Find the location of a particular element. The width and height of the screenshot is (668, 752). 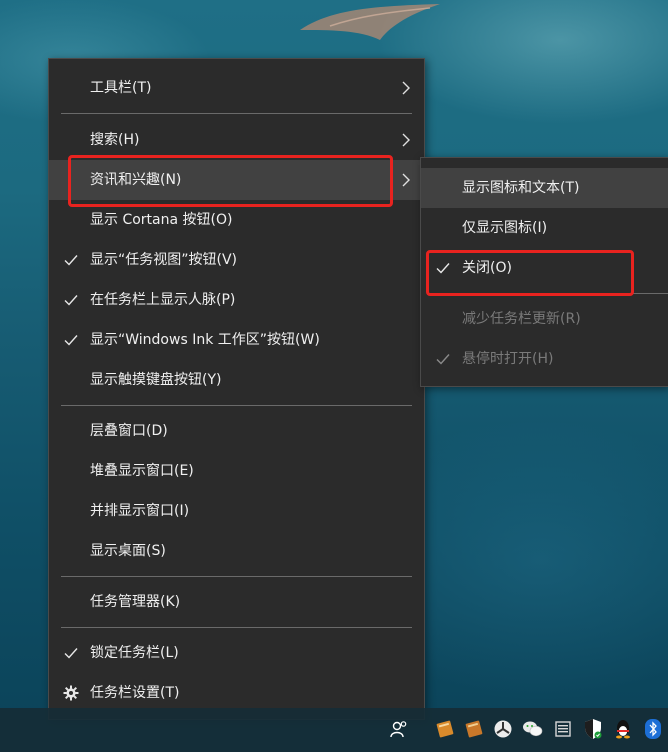

menu-item-cascade-windows: 层叠窗口(D) is located at coordinates (236, 431).